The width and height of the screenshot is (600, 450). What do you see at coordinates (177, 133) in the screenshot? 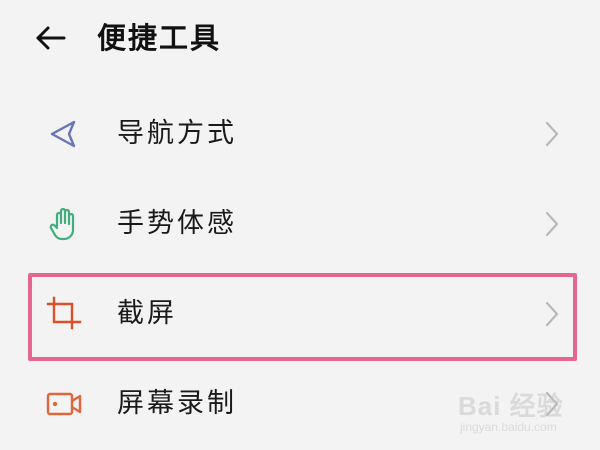
I see `list-item-label: 导航方式` at bounding box center [177, 133].